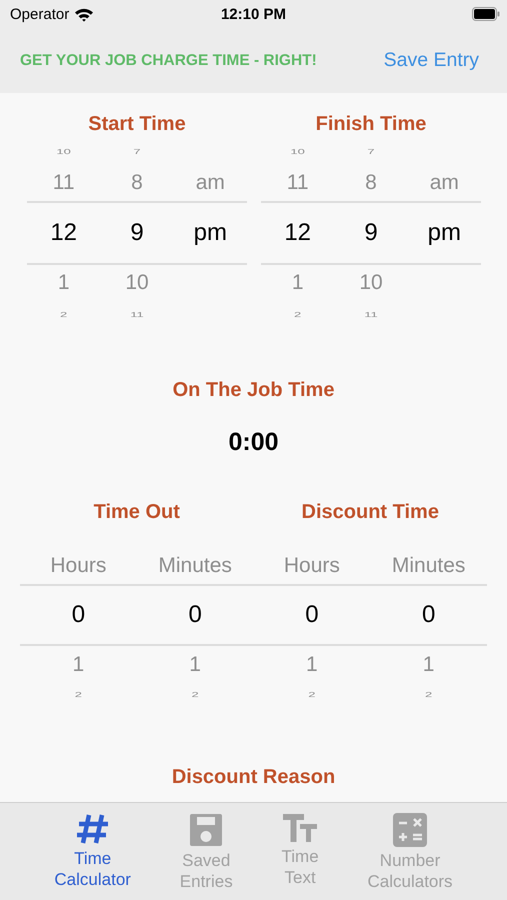  Describe the element at coordinates (93, 829) in the screenshot. I see `hash-icon` at that location.